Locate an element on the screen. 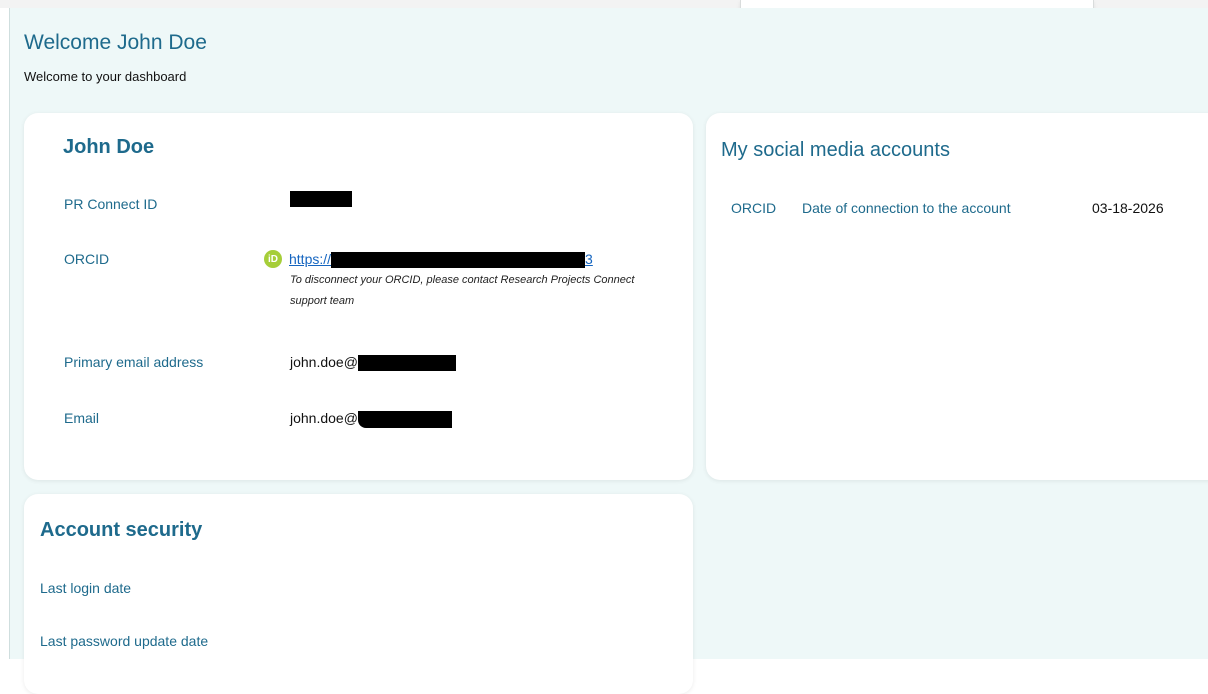 Image resolution: width=1208 pixels, height=694 pixels. orcid-label: ORCID is located at coordinates (87, 259).